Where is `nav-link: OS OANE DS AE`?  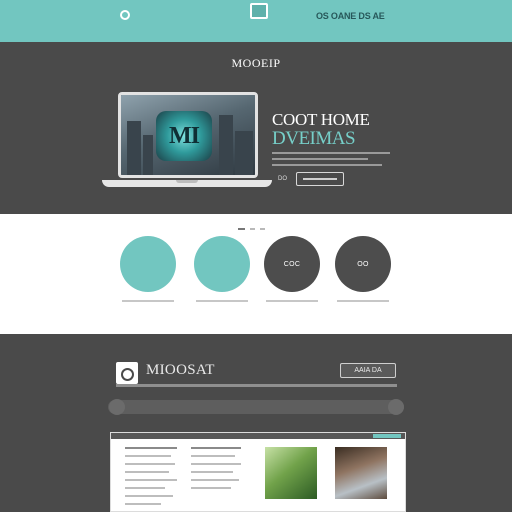
nav-link: OS OANE DS AE is located at coordinates (350, 16).